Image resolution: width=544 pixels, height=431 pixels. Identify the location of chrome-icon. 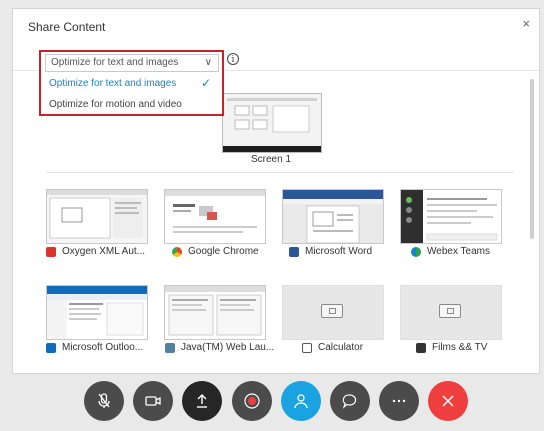
(177, 251).